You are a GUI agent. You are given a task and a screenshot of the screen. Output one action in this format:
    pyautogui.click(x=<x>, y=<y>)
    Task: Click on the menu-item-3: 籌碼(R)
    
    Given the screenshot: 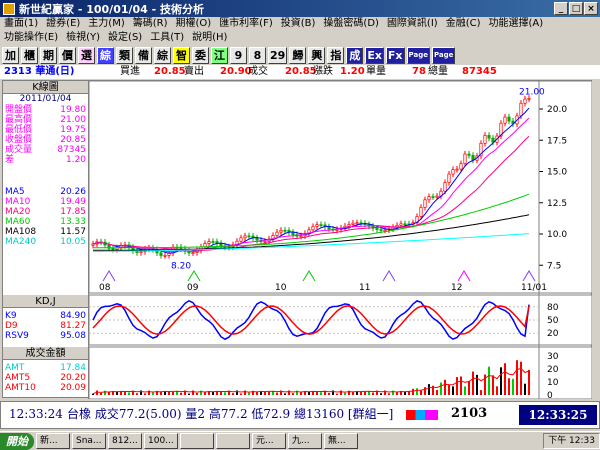 What is the action you would take?
    pyautogui.click(x=150, y=24)
    